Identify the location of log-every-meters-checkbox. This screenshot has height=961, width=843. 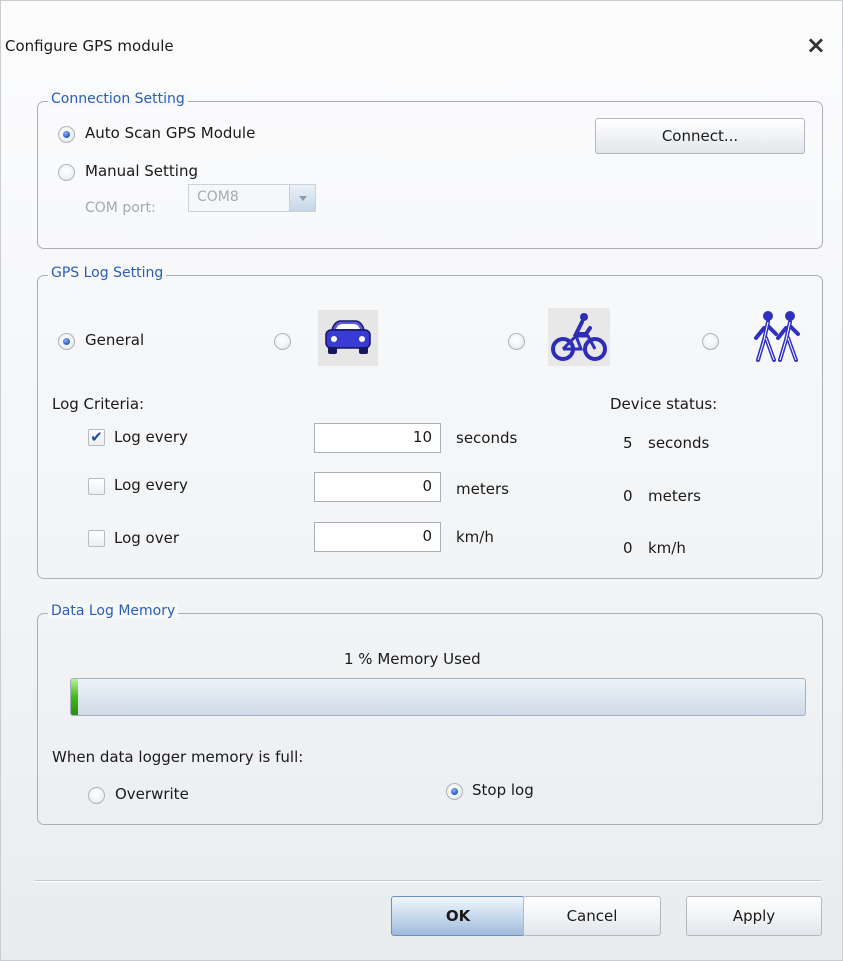
(96, 486).